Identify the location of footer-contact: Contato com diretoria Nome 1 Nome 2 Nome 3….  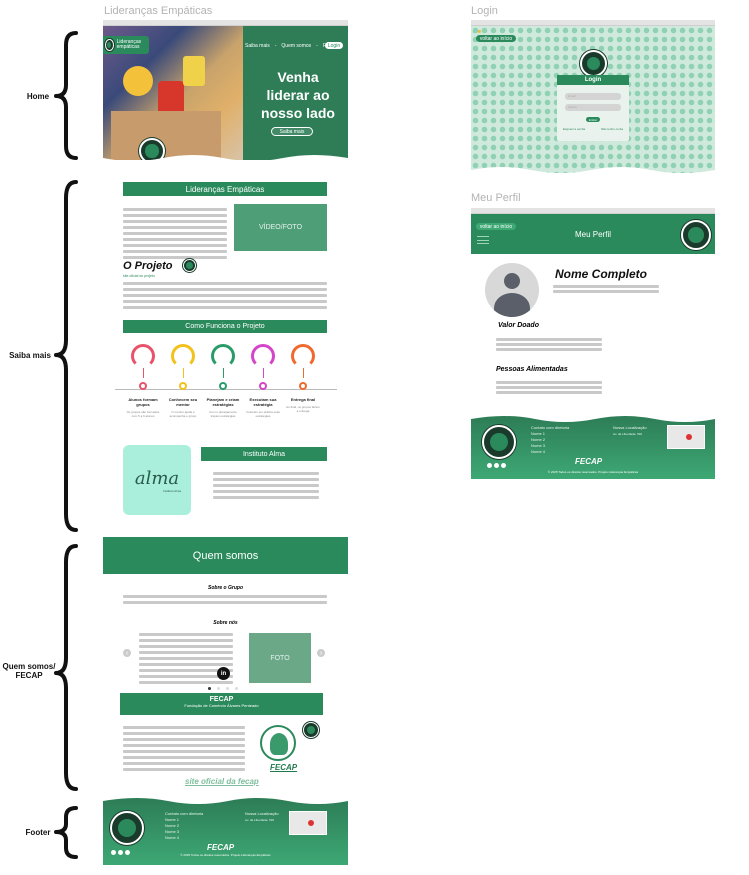
(550, 439).